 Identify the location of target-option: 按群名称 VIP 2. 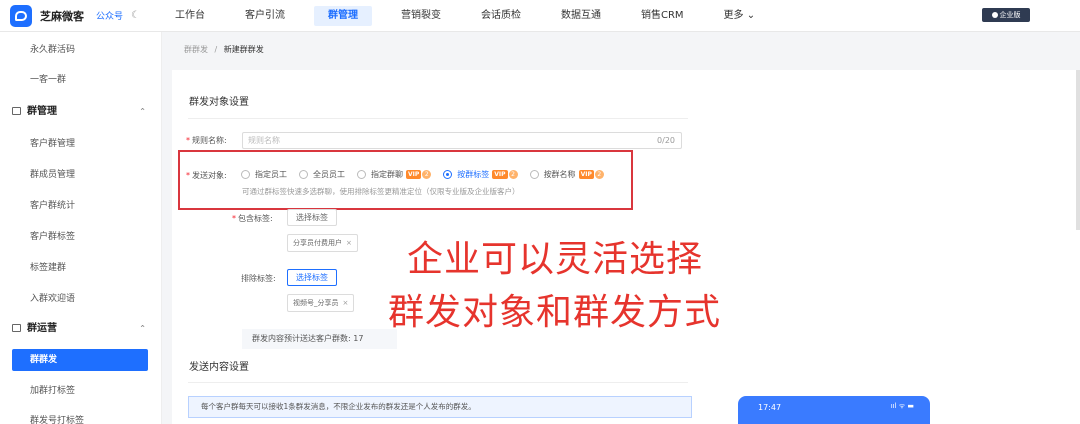
(566, 174).